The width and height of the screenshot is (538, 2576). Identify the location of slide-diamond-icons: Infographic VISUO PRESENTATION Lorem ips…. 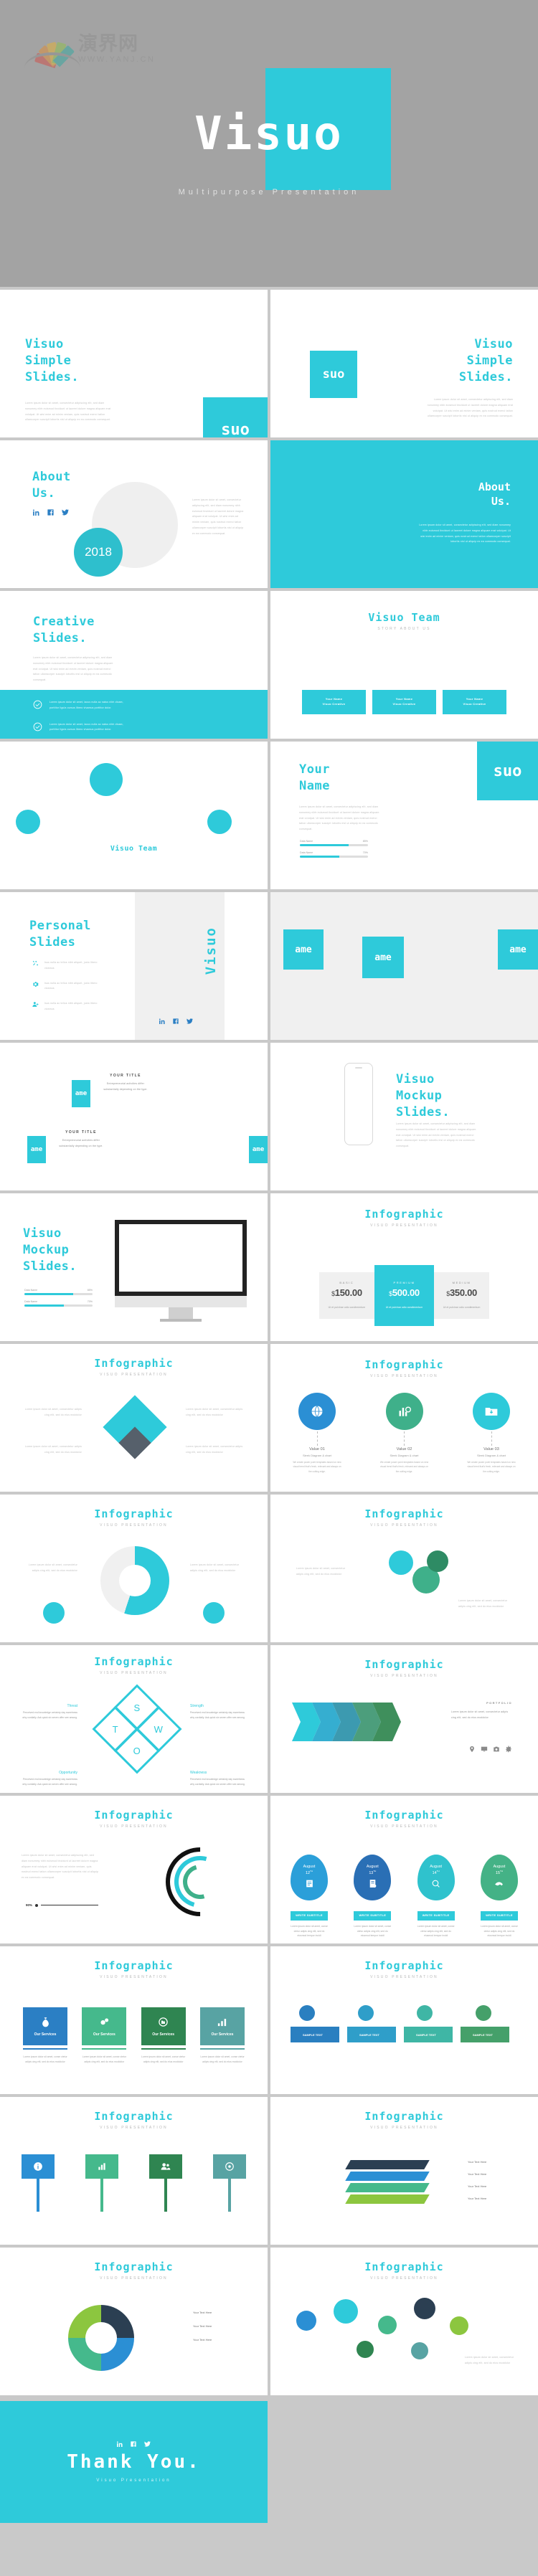
(134, 1418).